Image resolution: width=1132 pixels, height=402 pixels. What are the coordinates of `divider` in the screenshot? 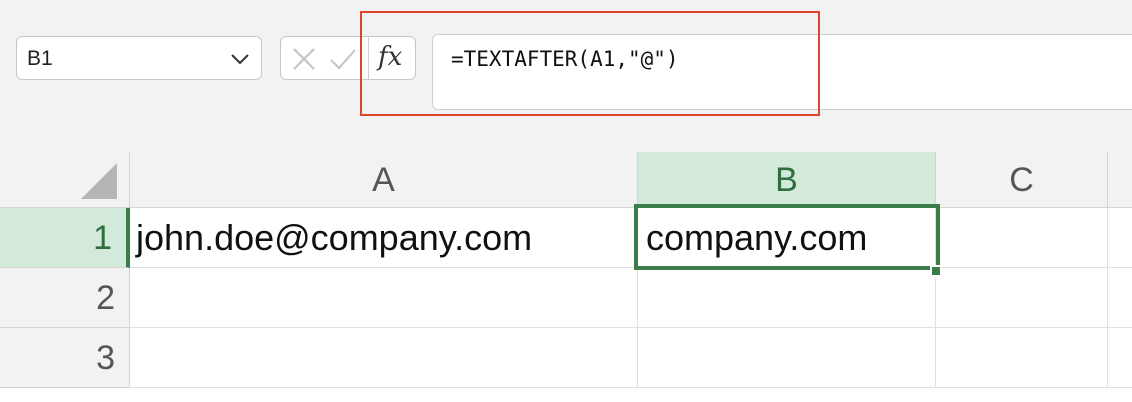 It's located at (368, 58).